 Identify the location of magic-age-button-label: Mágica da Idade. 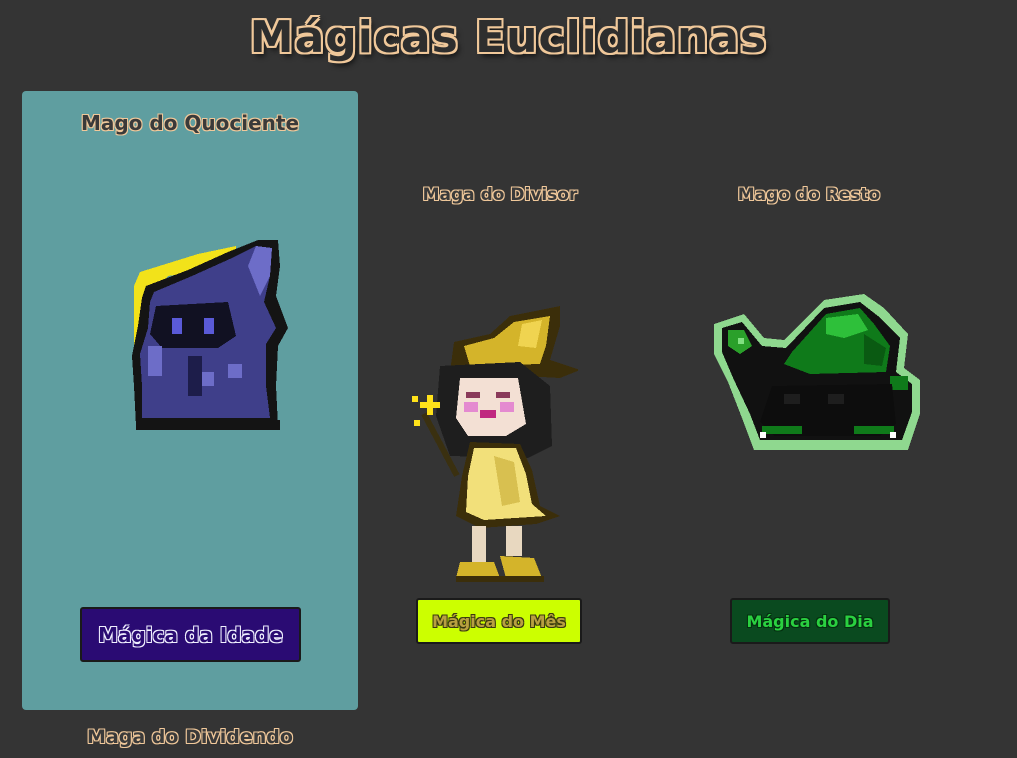
(190, 634).